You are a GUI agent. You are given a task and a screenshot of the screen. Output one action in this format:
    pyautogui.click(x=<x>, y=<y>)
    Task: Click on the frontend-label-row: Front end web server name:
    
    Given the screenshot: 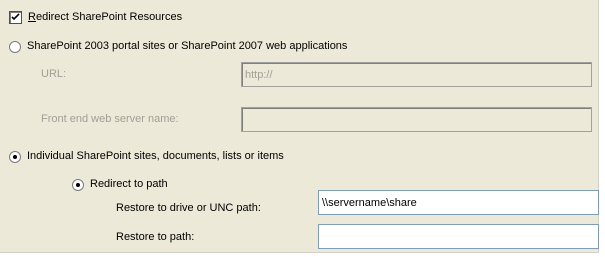 What is the action you would take?
    pyautogui.click(x=110, y=119)
    